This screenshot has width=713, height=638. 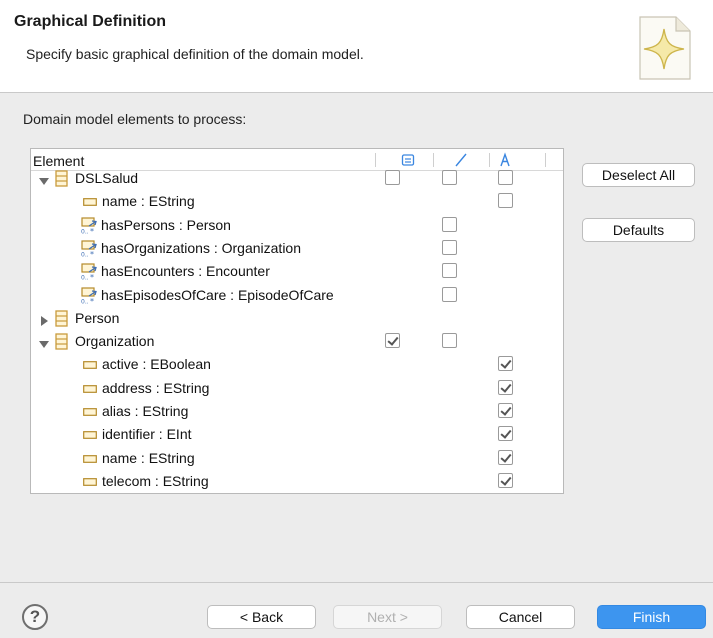 I want to click on help-button: ?, so click(x=35, y=617).